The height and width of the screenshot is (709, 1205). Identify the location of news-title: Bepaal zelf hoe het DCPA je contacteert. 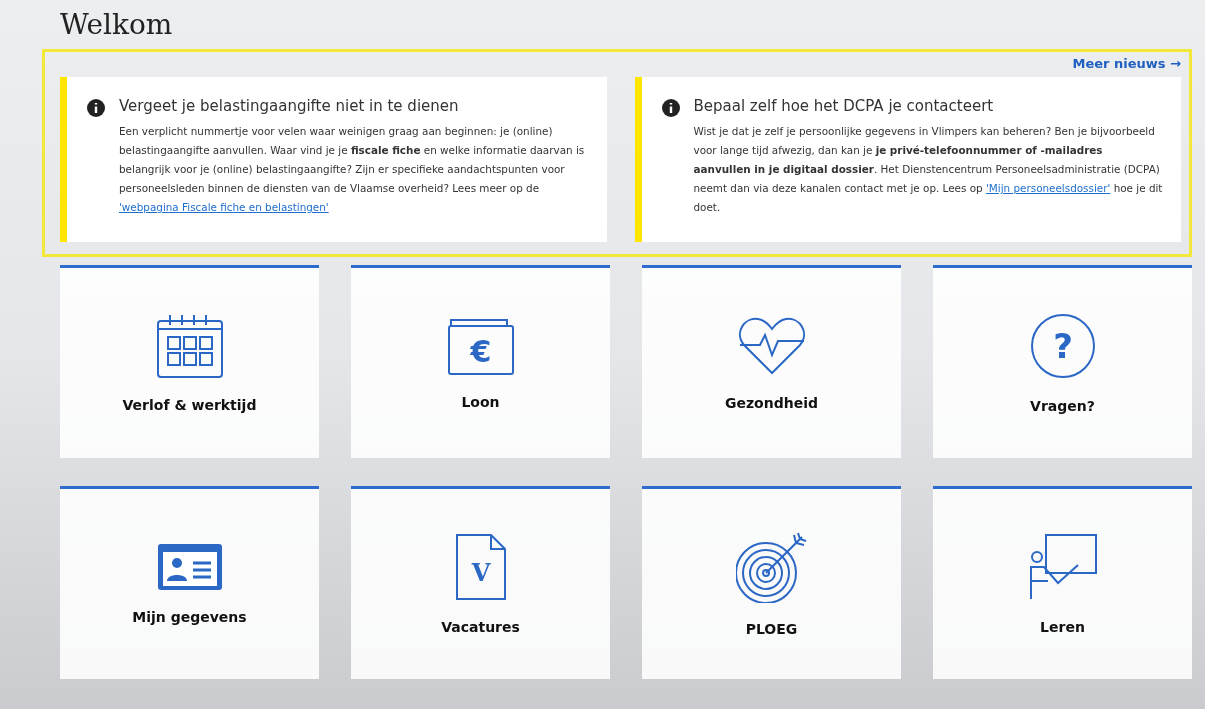
(844, 106).